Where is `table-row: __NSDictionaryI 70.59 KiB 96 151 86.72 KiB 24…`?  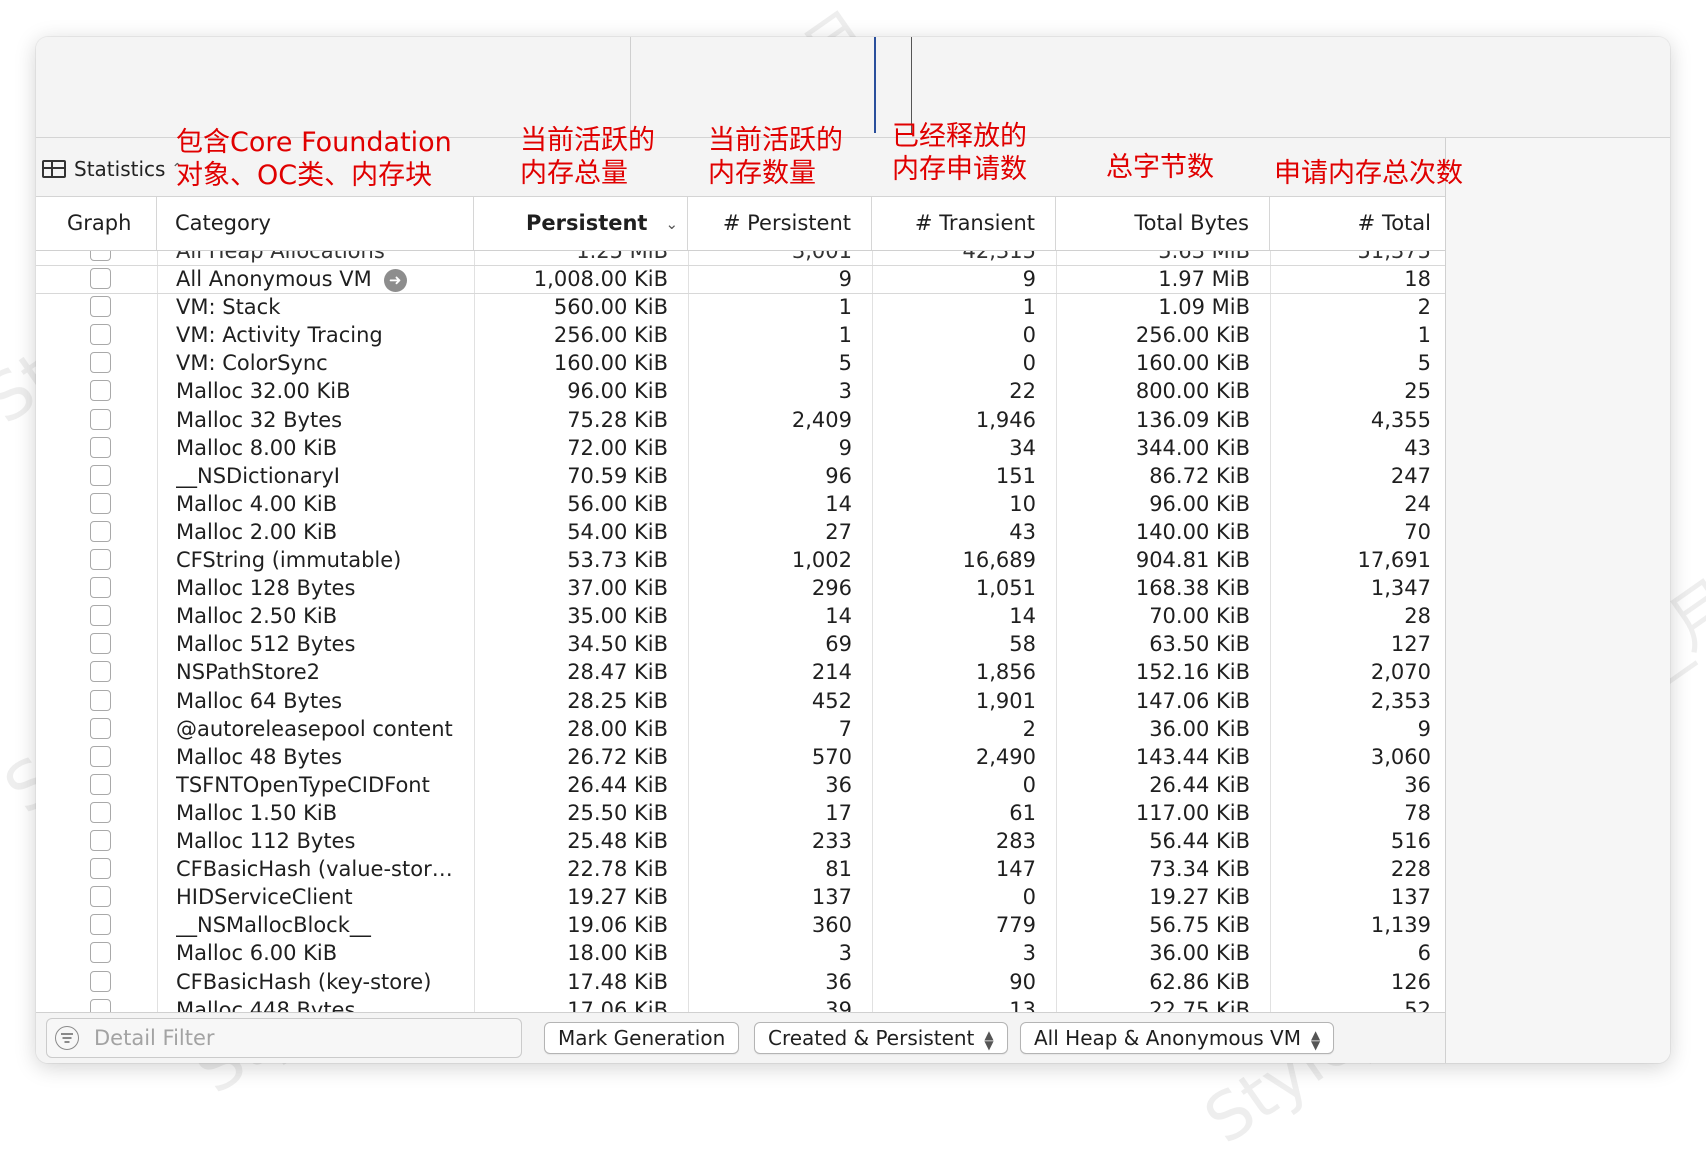
table-row: __NSDictionaryI 70.59 KiB 96 151 86.72 KiB 24… is located at coordinates (740, 476).